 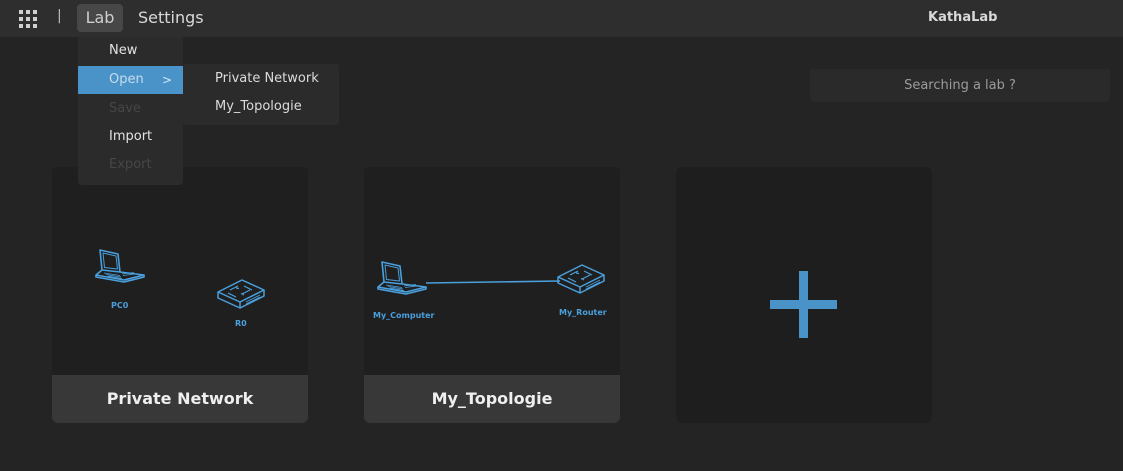 I want to click on menu-settings: Settings, so click(x=171, y=18).